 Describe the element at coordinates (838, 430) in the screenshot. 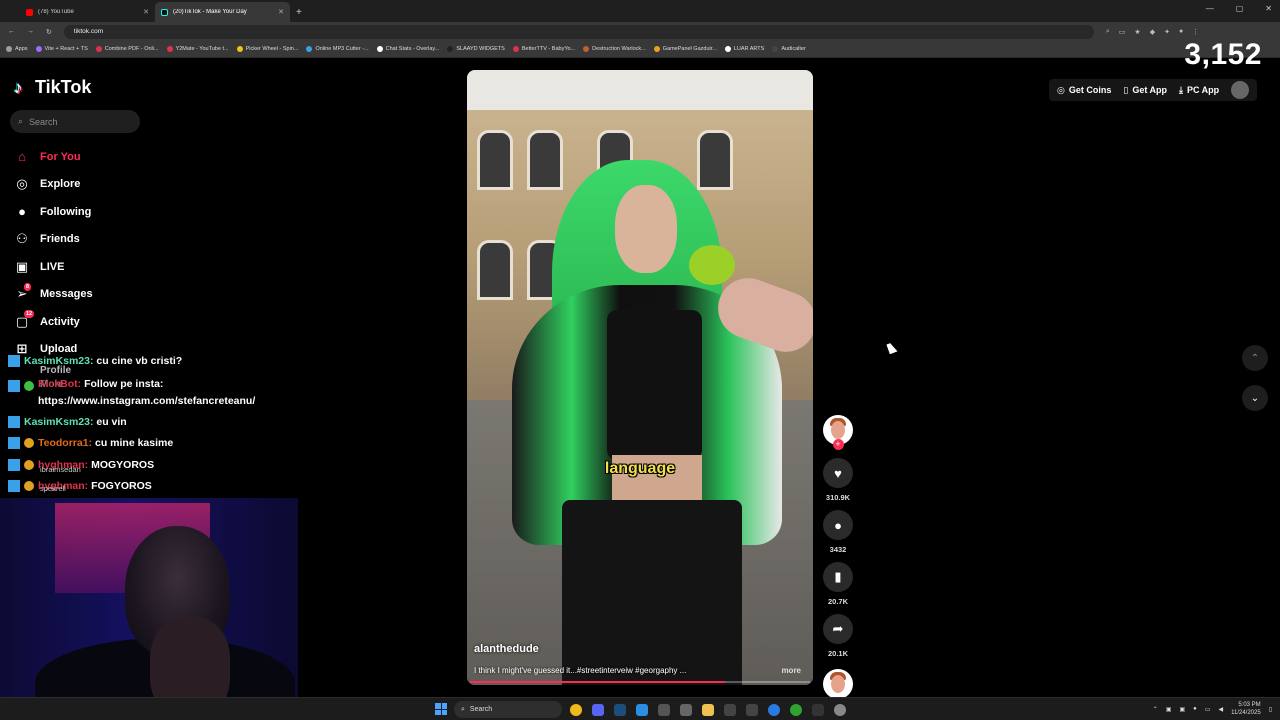

I see `avatar-face` at that location.